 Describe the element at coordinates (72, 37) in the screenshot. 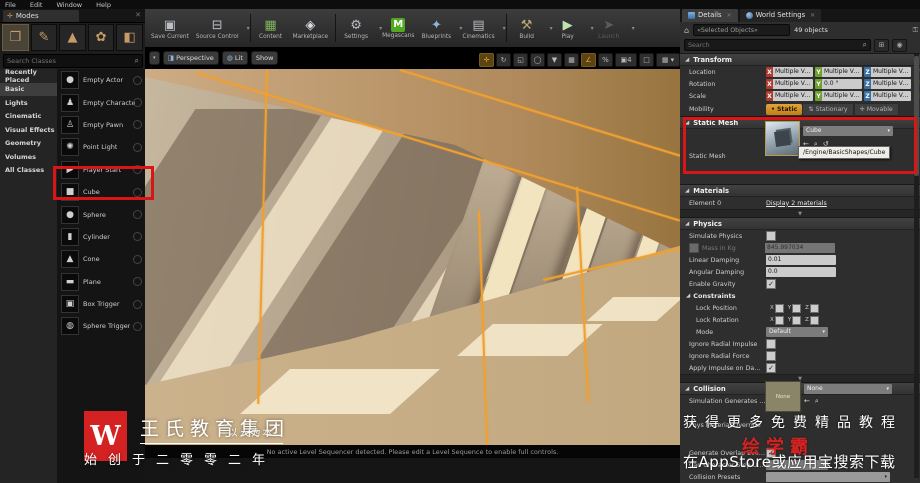

I see `landscape-mode-button: ▲` at that location.